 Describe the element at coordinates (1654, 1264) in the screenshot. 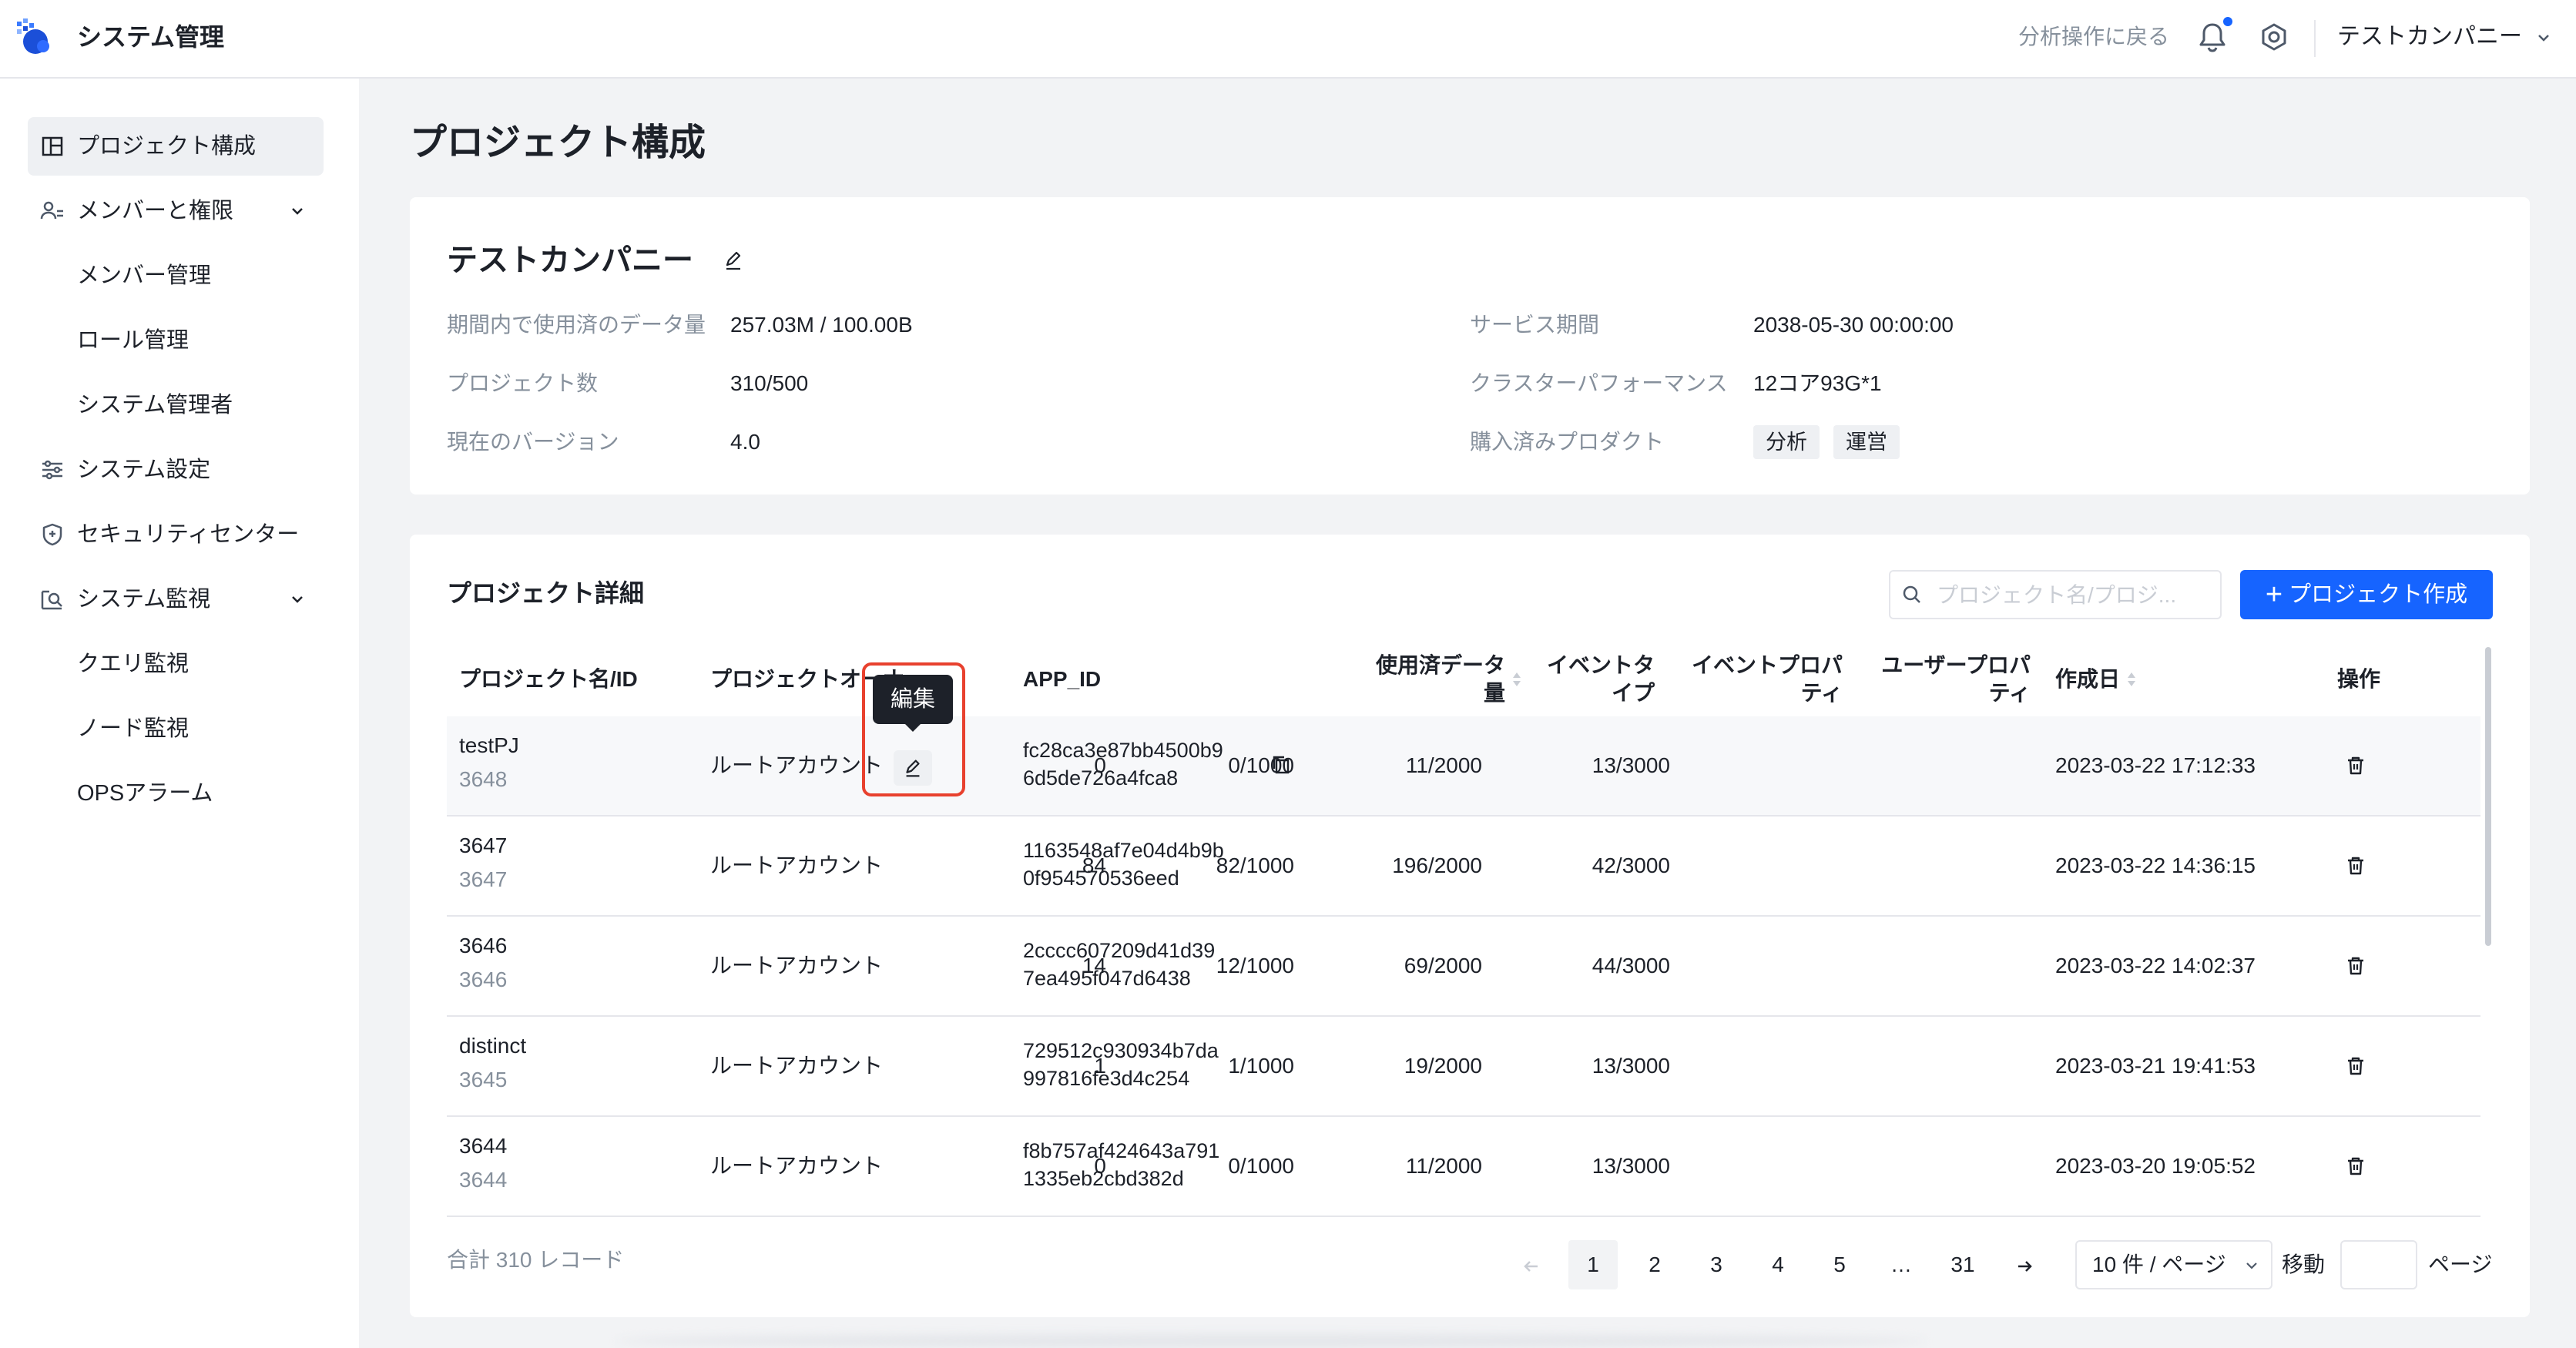

I see `page-2-button: 2` at that location.